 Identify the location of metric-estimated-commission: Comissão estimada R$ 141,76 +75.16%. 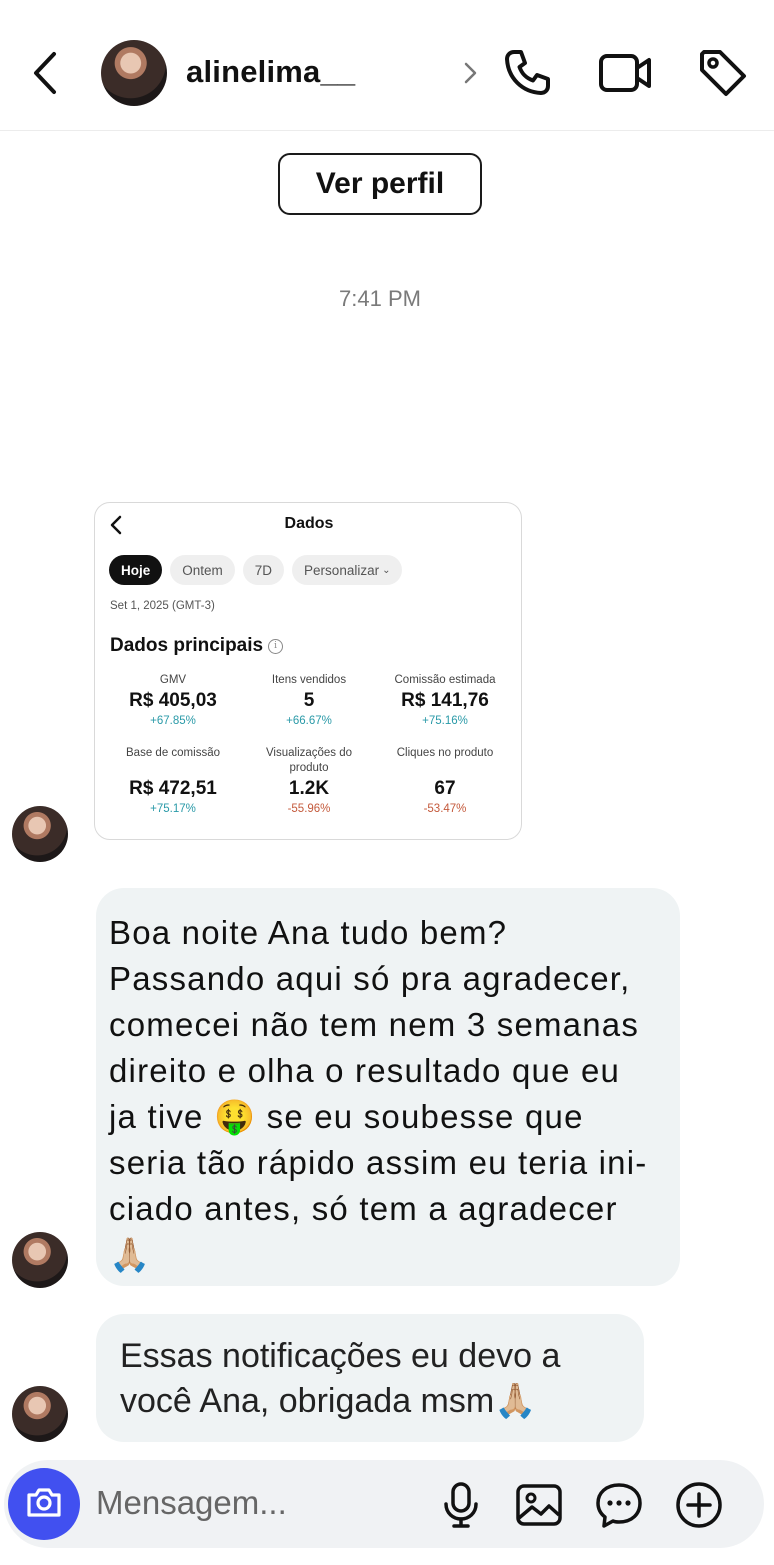
(445, 700).